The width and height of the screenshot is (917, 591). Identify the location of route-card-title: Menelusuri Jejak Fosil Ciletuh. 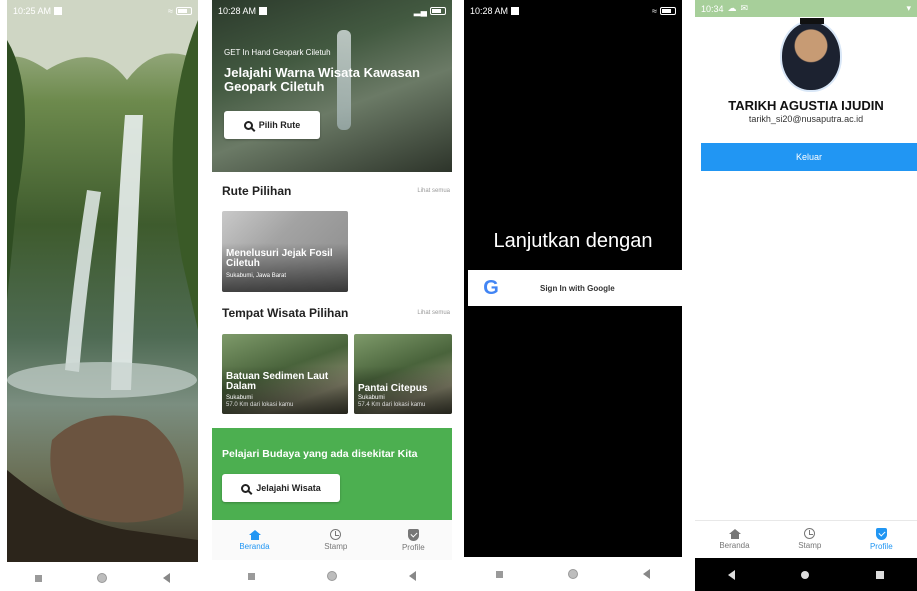
(279, 258).